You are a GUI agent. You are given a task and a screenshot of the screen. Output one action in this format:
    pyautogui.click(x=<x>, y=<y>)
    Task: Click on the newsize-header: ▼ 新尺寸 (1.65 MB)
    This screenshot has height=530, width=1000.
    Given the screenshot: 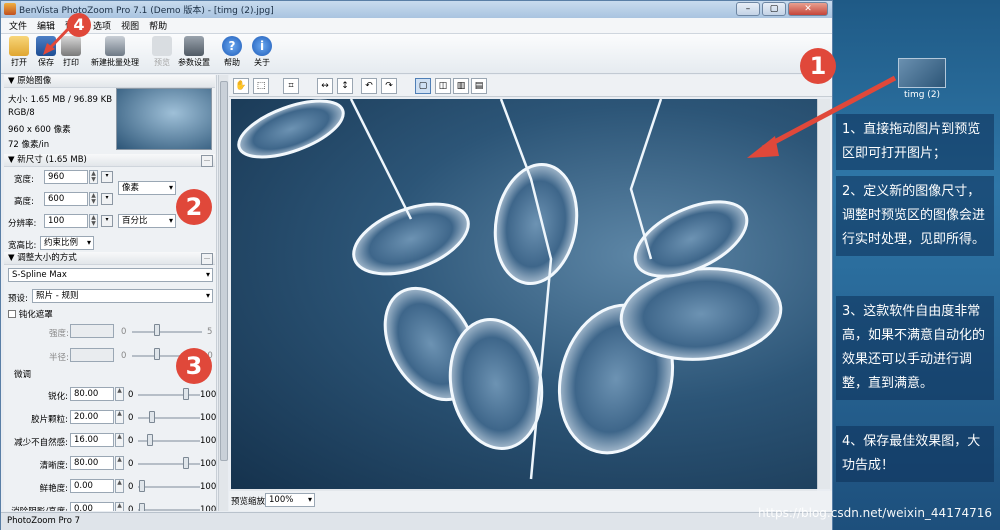 What is the action you would take?
    pyautogui.click(x=109, y=160)
    